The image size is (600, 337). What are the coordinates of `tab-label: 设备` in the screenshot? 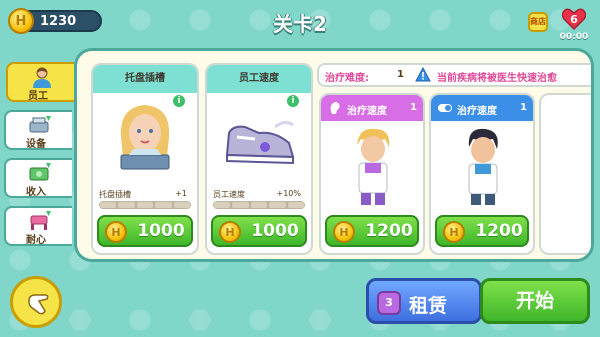 It's located at (36, 144).